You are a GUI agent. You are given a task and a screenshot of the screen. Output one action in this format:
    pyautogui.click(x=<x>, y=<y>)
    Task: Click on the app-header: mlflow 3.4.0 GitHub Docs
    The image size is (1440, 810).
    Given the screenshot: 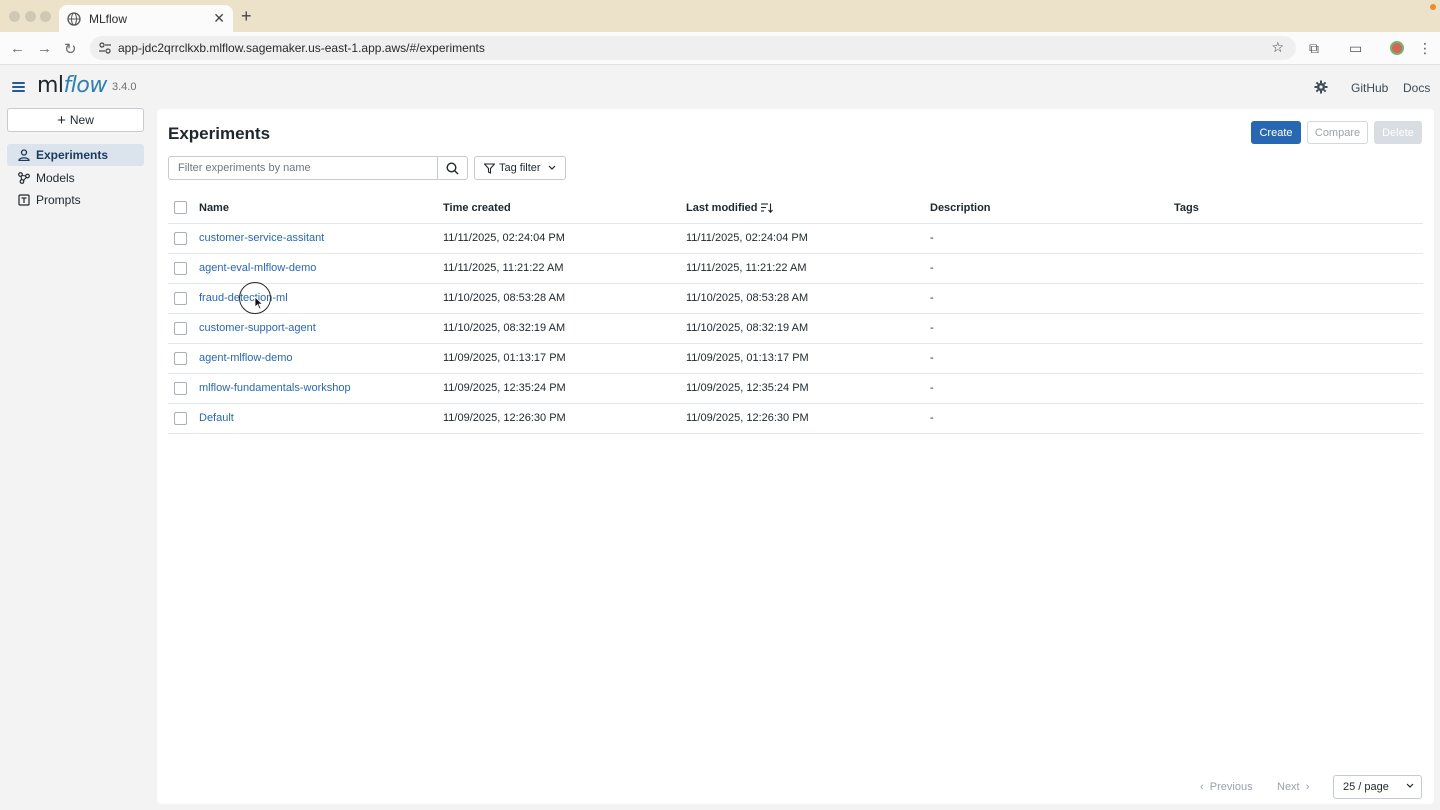 What is the action you would take?
    pyautogui.click(x=720, y=87)
    